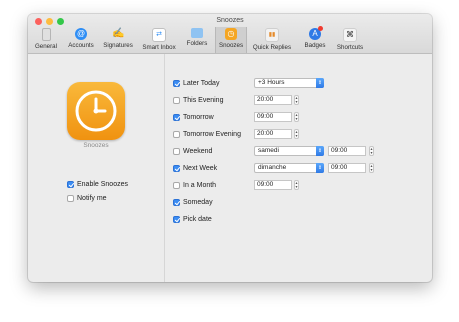 This screenshot has height=322, width=459. I want to click on tab-badges: A Badges, so click(315, 39).